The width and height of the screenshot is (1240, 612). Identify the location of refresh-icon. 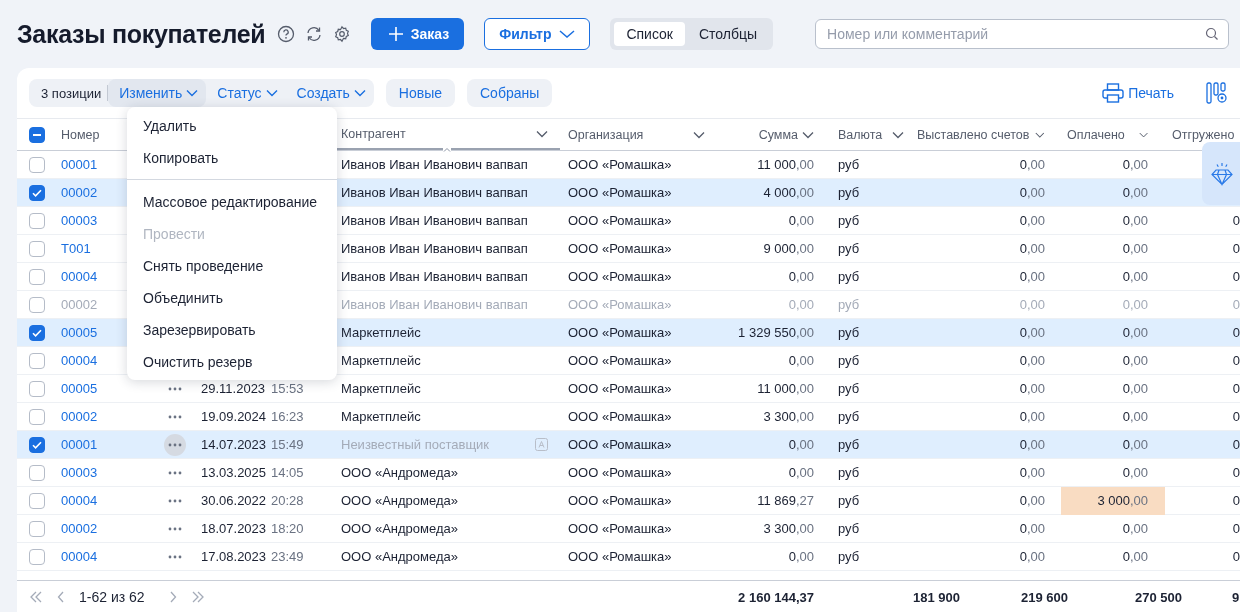
(314, 34).